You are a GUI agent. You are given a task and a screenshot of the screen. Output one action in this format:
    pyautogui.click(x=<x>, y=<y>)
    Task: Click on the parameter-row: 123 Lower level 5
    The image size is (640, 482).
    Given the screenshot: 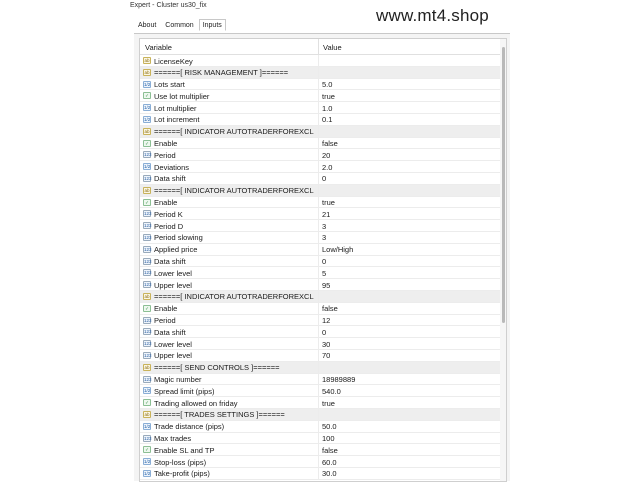 What is the action you would take?
    pyautogui.click(x=320, y=273)
    